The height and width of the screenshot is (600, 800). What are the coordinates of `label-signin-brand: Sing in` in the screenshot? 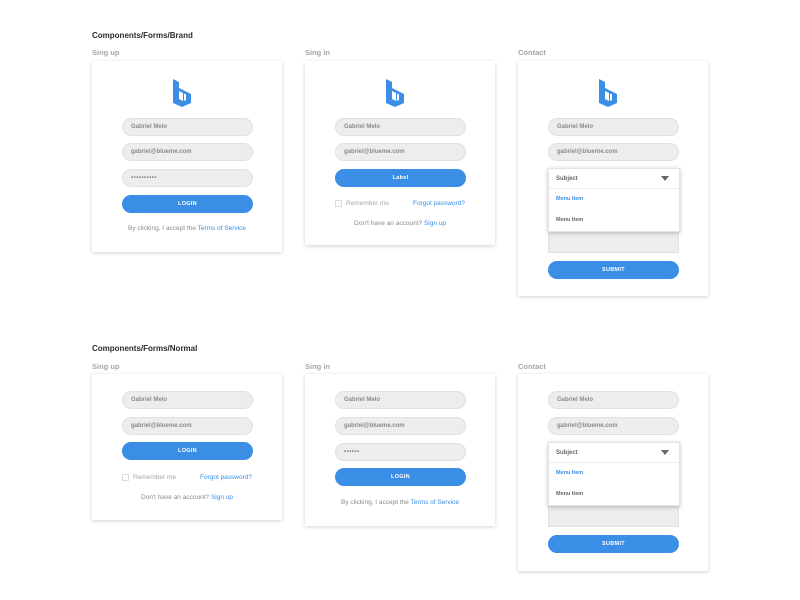 It's located at (317, 52).